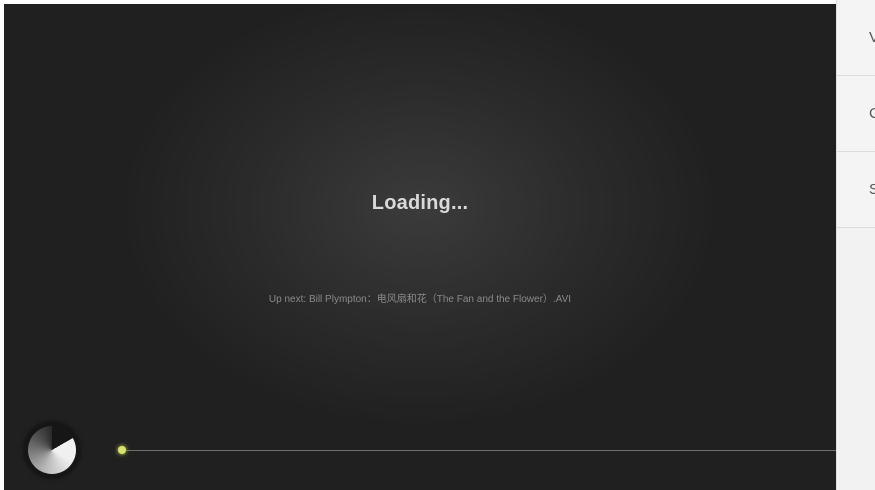  Describe the element at coordinates (856, 114) in the screenshot. I see `side-panel-item: C` at that location.